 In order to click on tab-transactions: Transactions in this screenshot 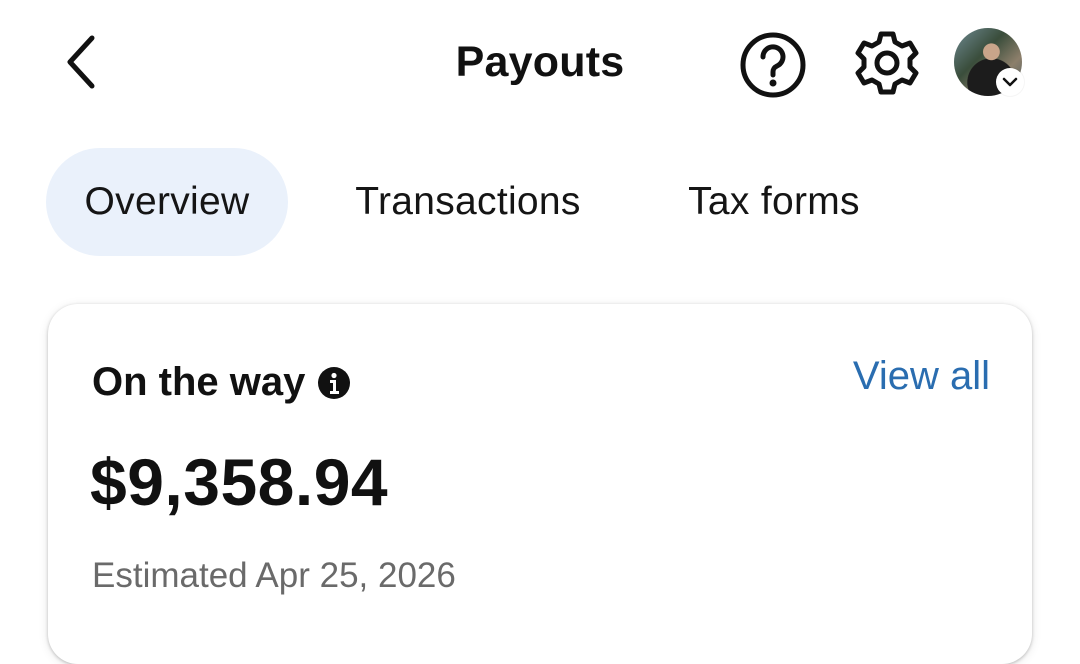, I will do `click(468, 202)`.